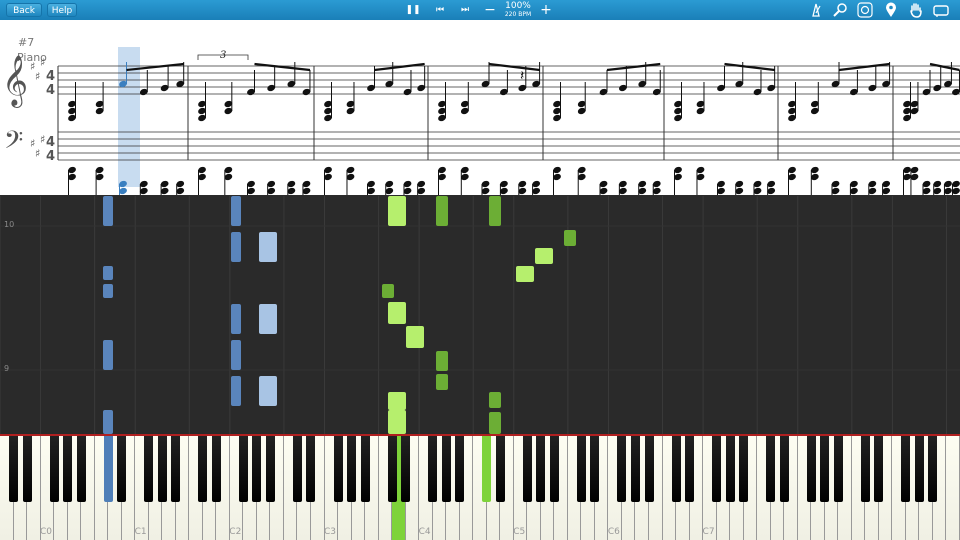  Describe the element at coordinates (546, 10) in the screenshot. I see `tempo-increase-button: +` at that location.